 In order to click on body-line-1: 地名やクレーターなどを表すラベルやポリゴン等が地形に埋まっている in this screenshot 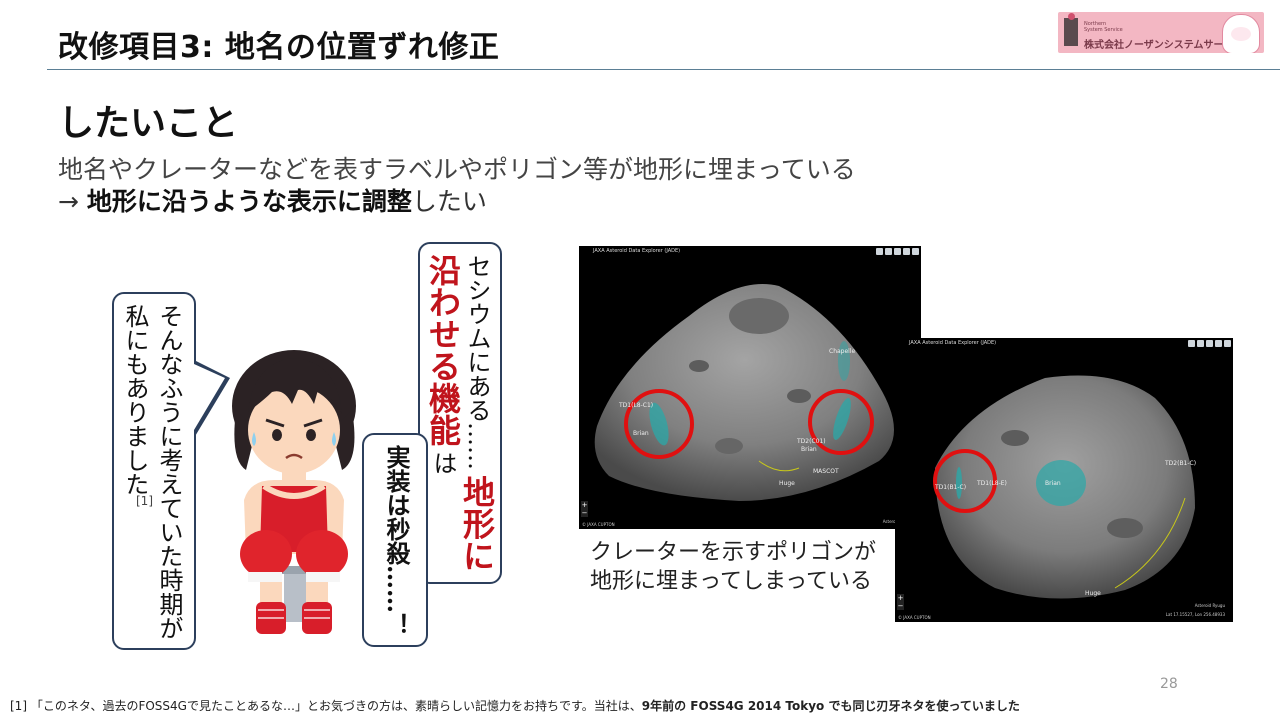, I will do `click(457, 169)`.